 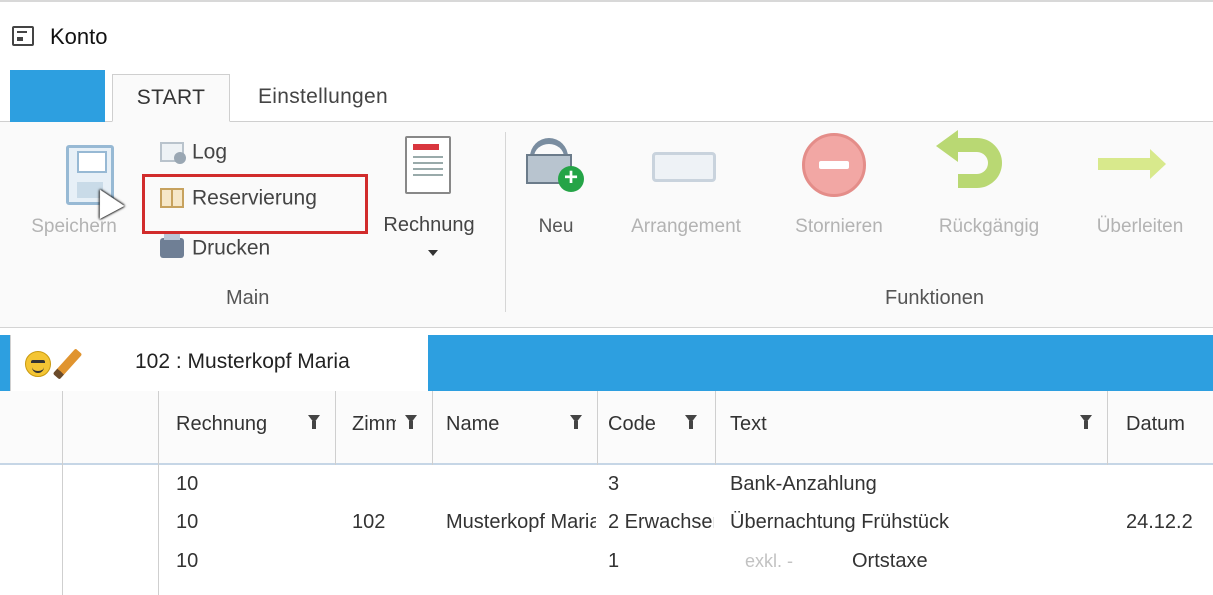 What do you see at coordinates (834, 165) in the screenshot?
I see `cancel-icon` at bounding box center [834, 165].